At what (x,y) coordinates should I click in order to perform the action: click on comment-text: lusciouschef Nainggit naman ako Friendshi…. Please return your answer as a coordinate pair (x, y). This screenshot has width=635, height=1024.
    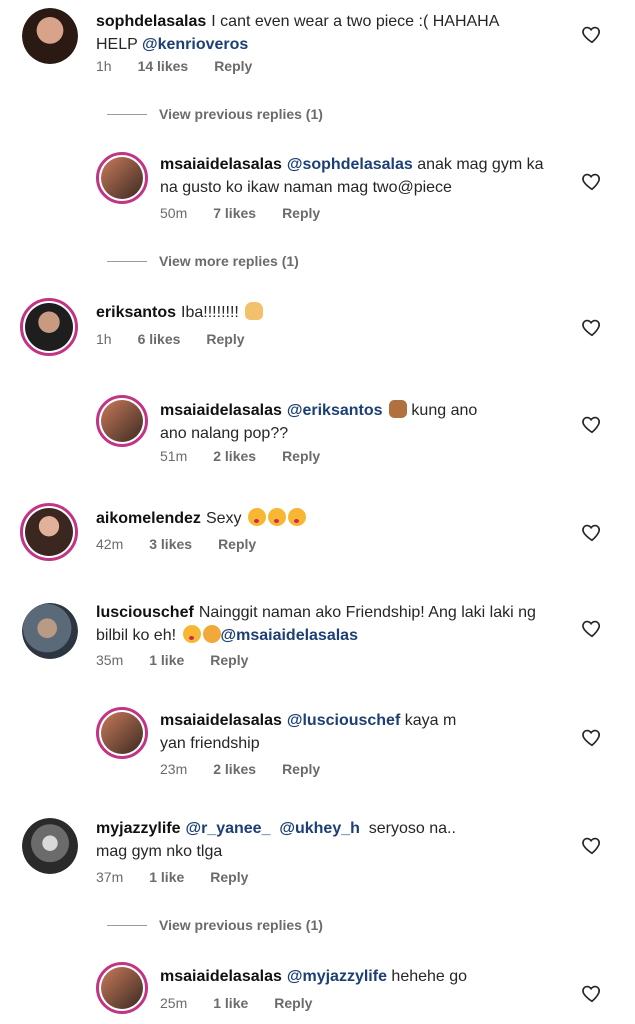
    Looking at the image, I should click on (316, 624).